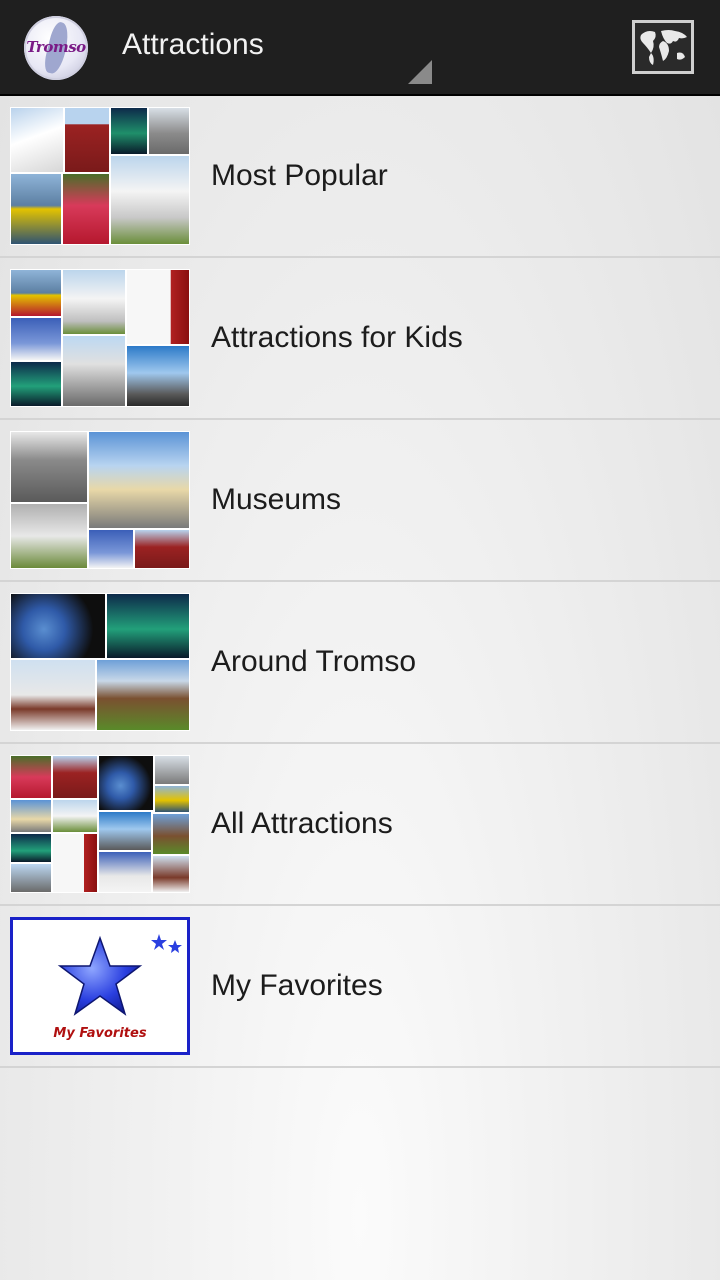  I want to click on category-label: Around Tromso, so click(314, 661).